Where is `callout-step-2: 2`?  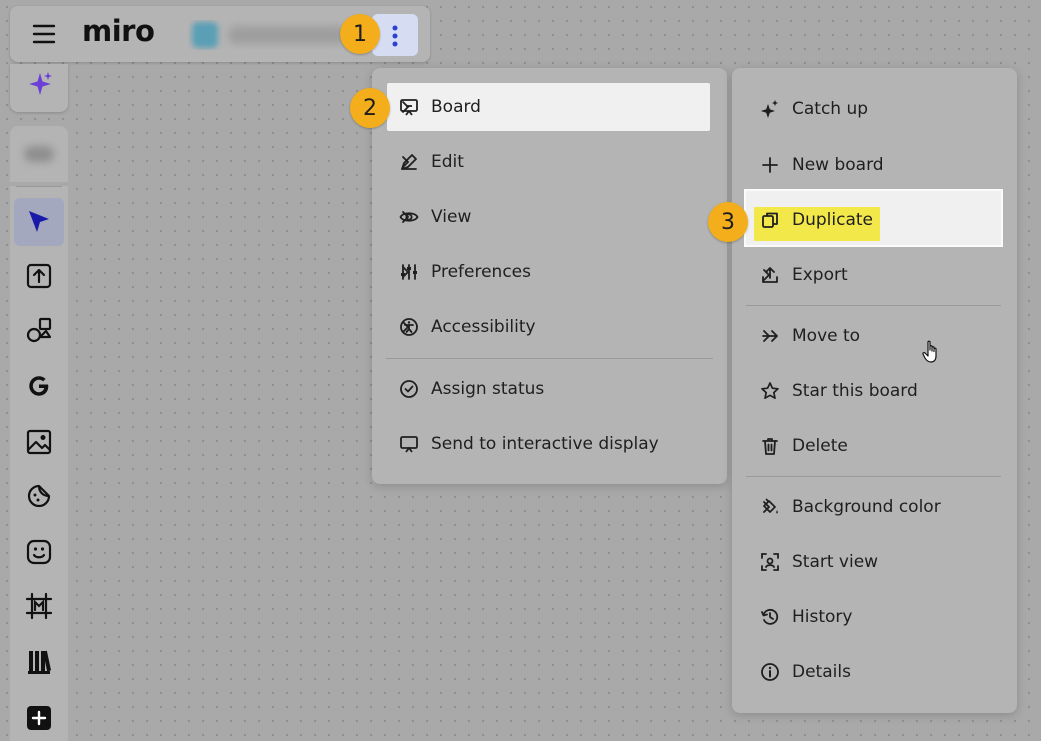 callout-step-2: 2 is located at coordinates (370, 108).